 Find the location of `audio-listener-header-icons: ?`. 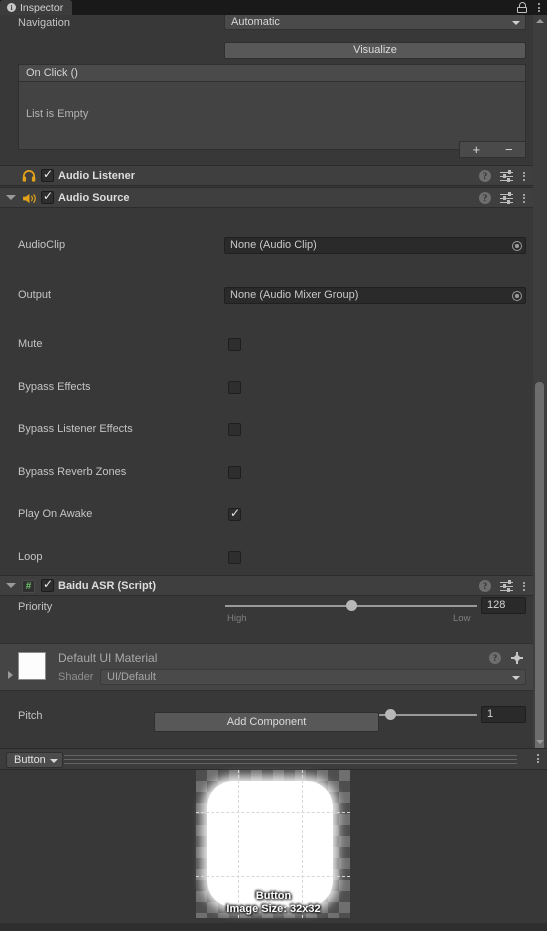

audio-listener-header-icons: ? is located at coordinates (502, 176).